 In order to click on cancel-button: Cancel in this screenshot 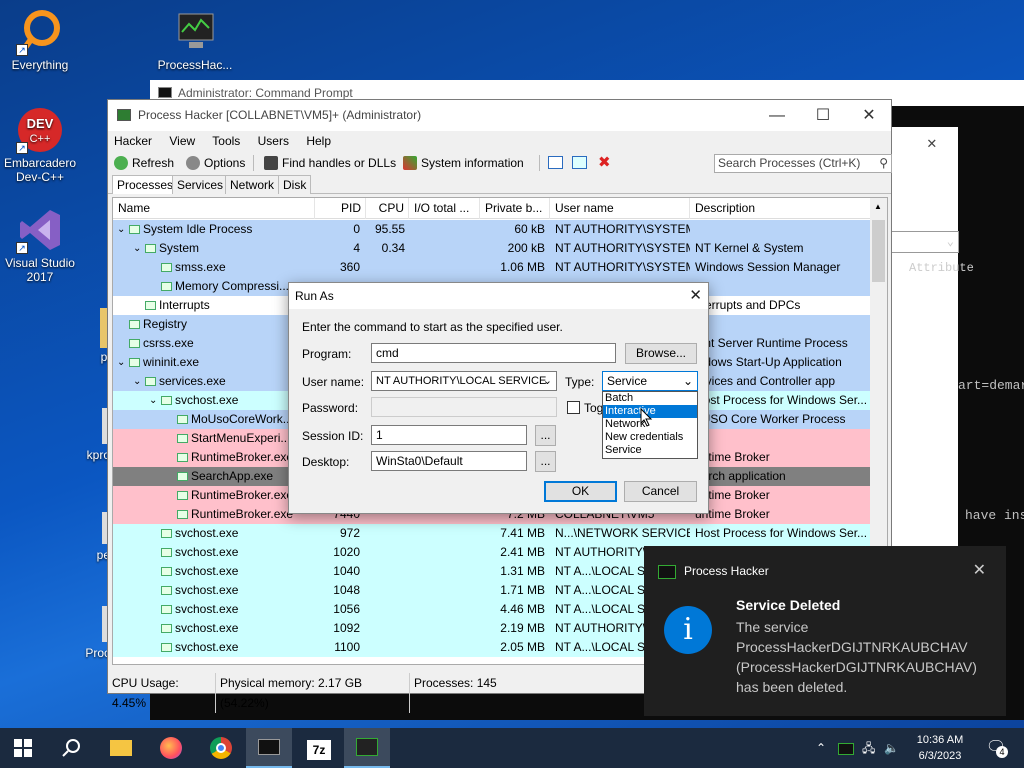, I will do `click(660, 491)`.